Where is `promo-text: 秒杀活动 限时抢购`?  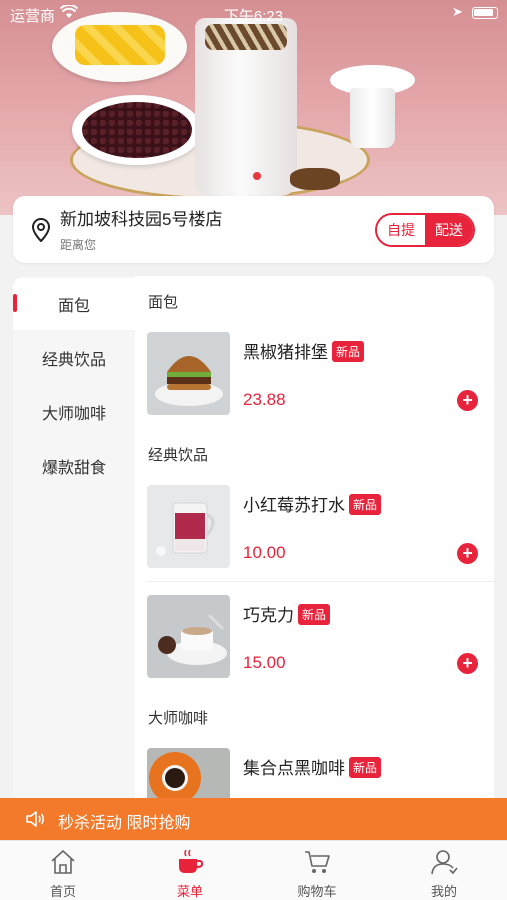 promo-text: 秒杀活动 限时抢购 is located at coordinates (124, 823).